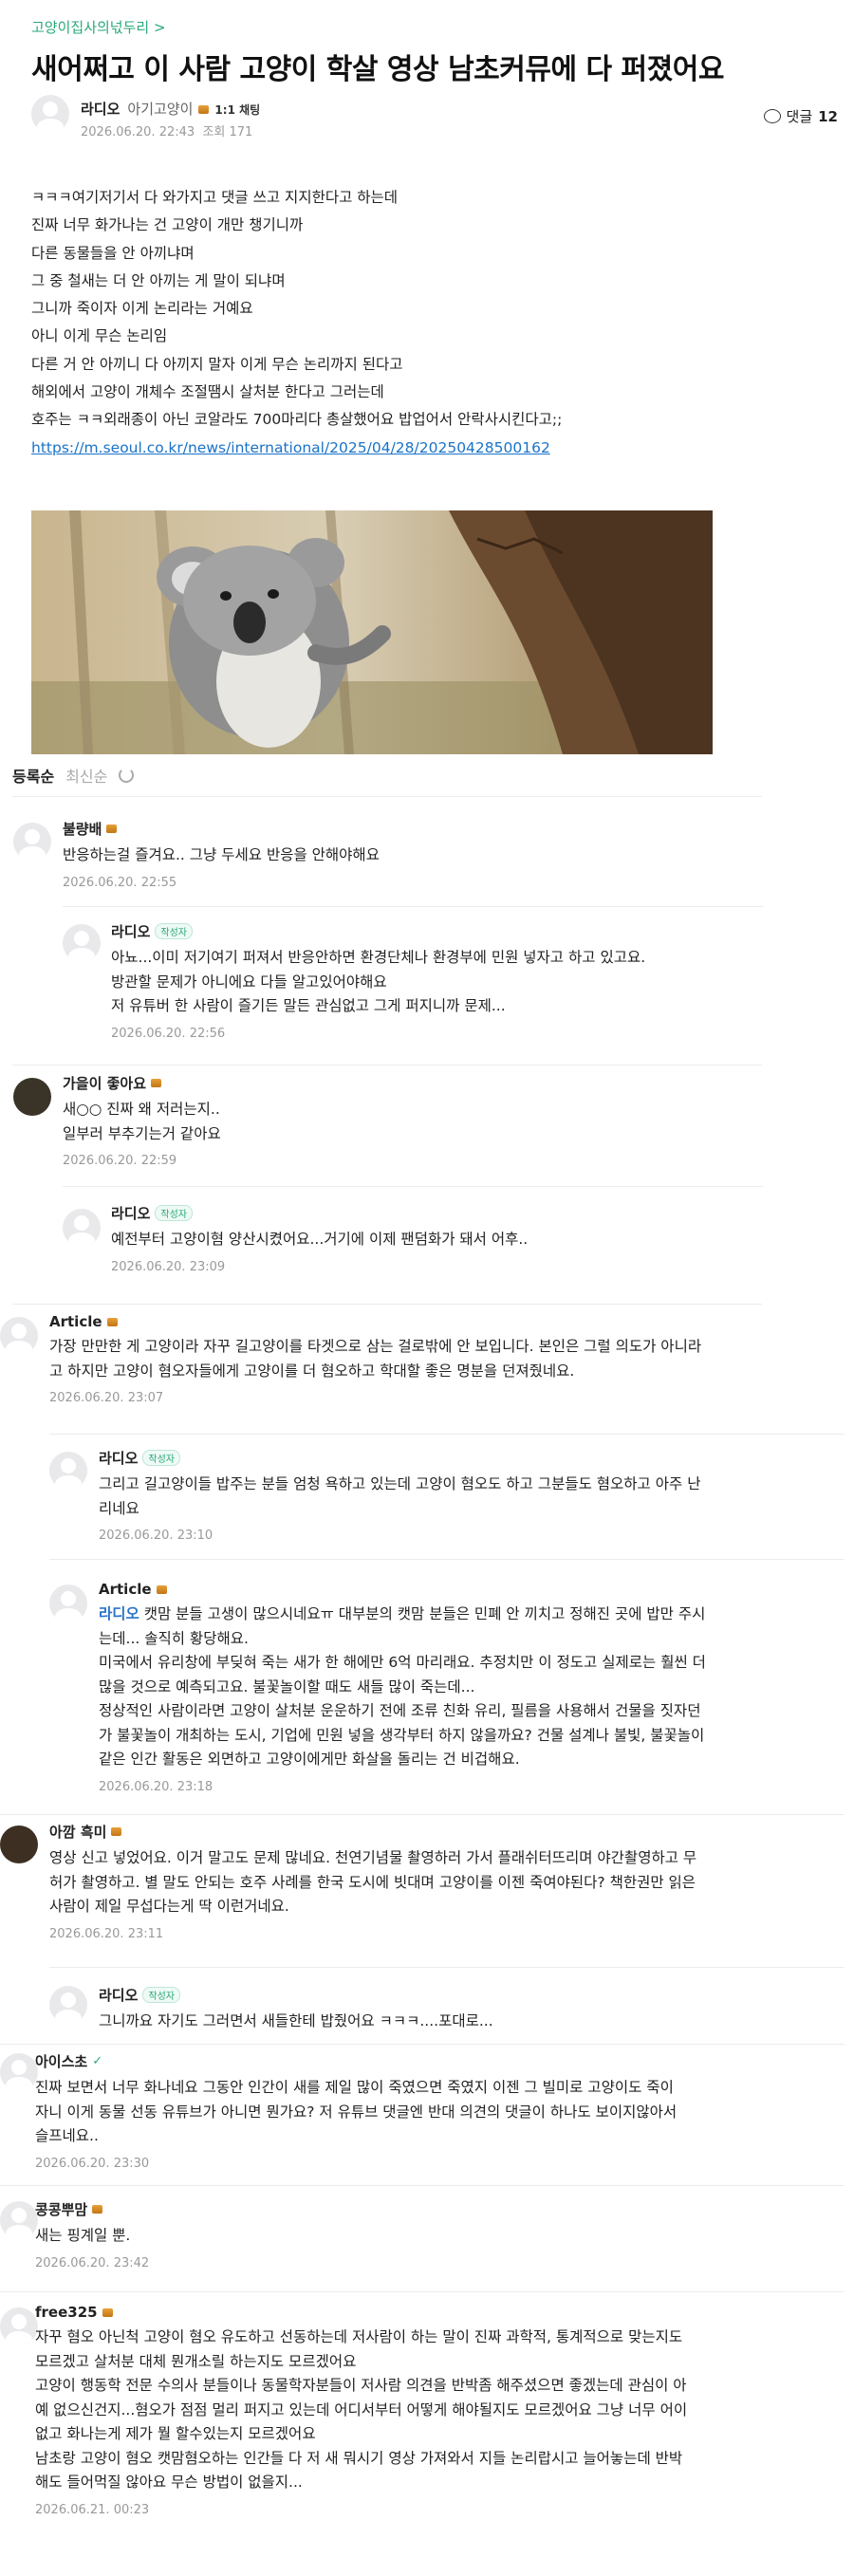 This screenshot has width=854, height=2576. What do you see at coordinates (104, 1083) in the screenshot?
I see `commenter-name: 가을이 좋아요` at bounding box center [104, 1083].